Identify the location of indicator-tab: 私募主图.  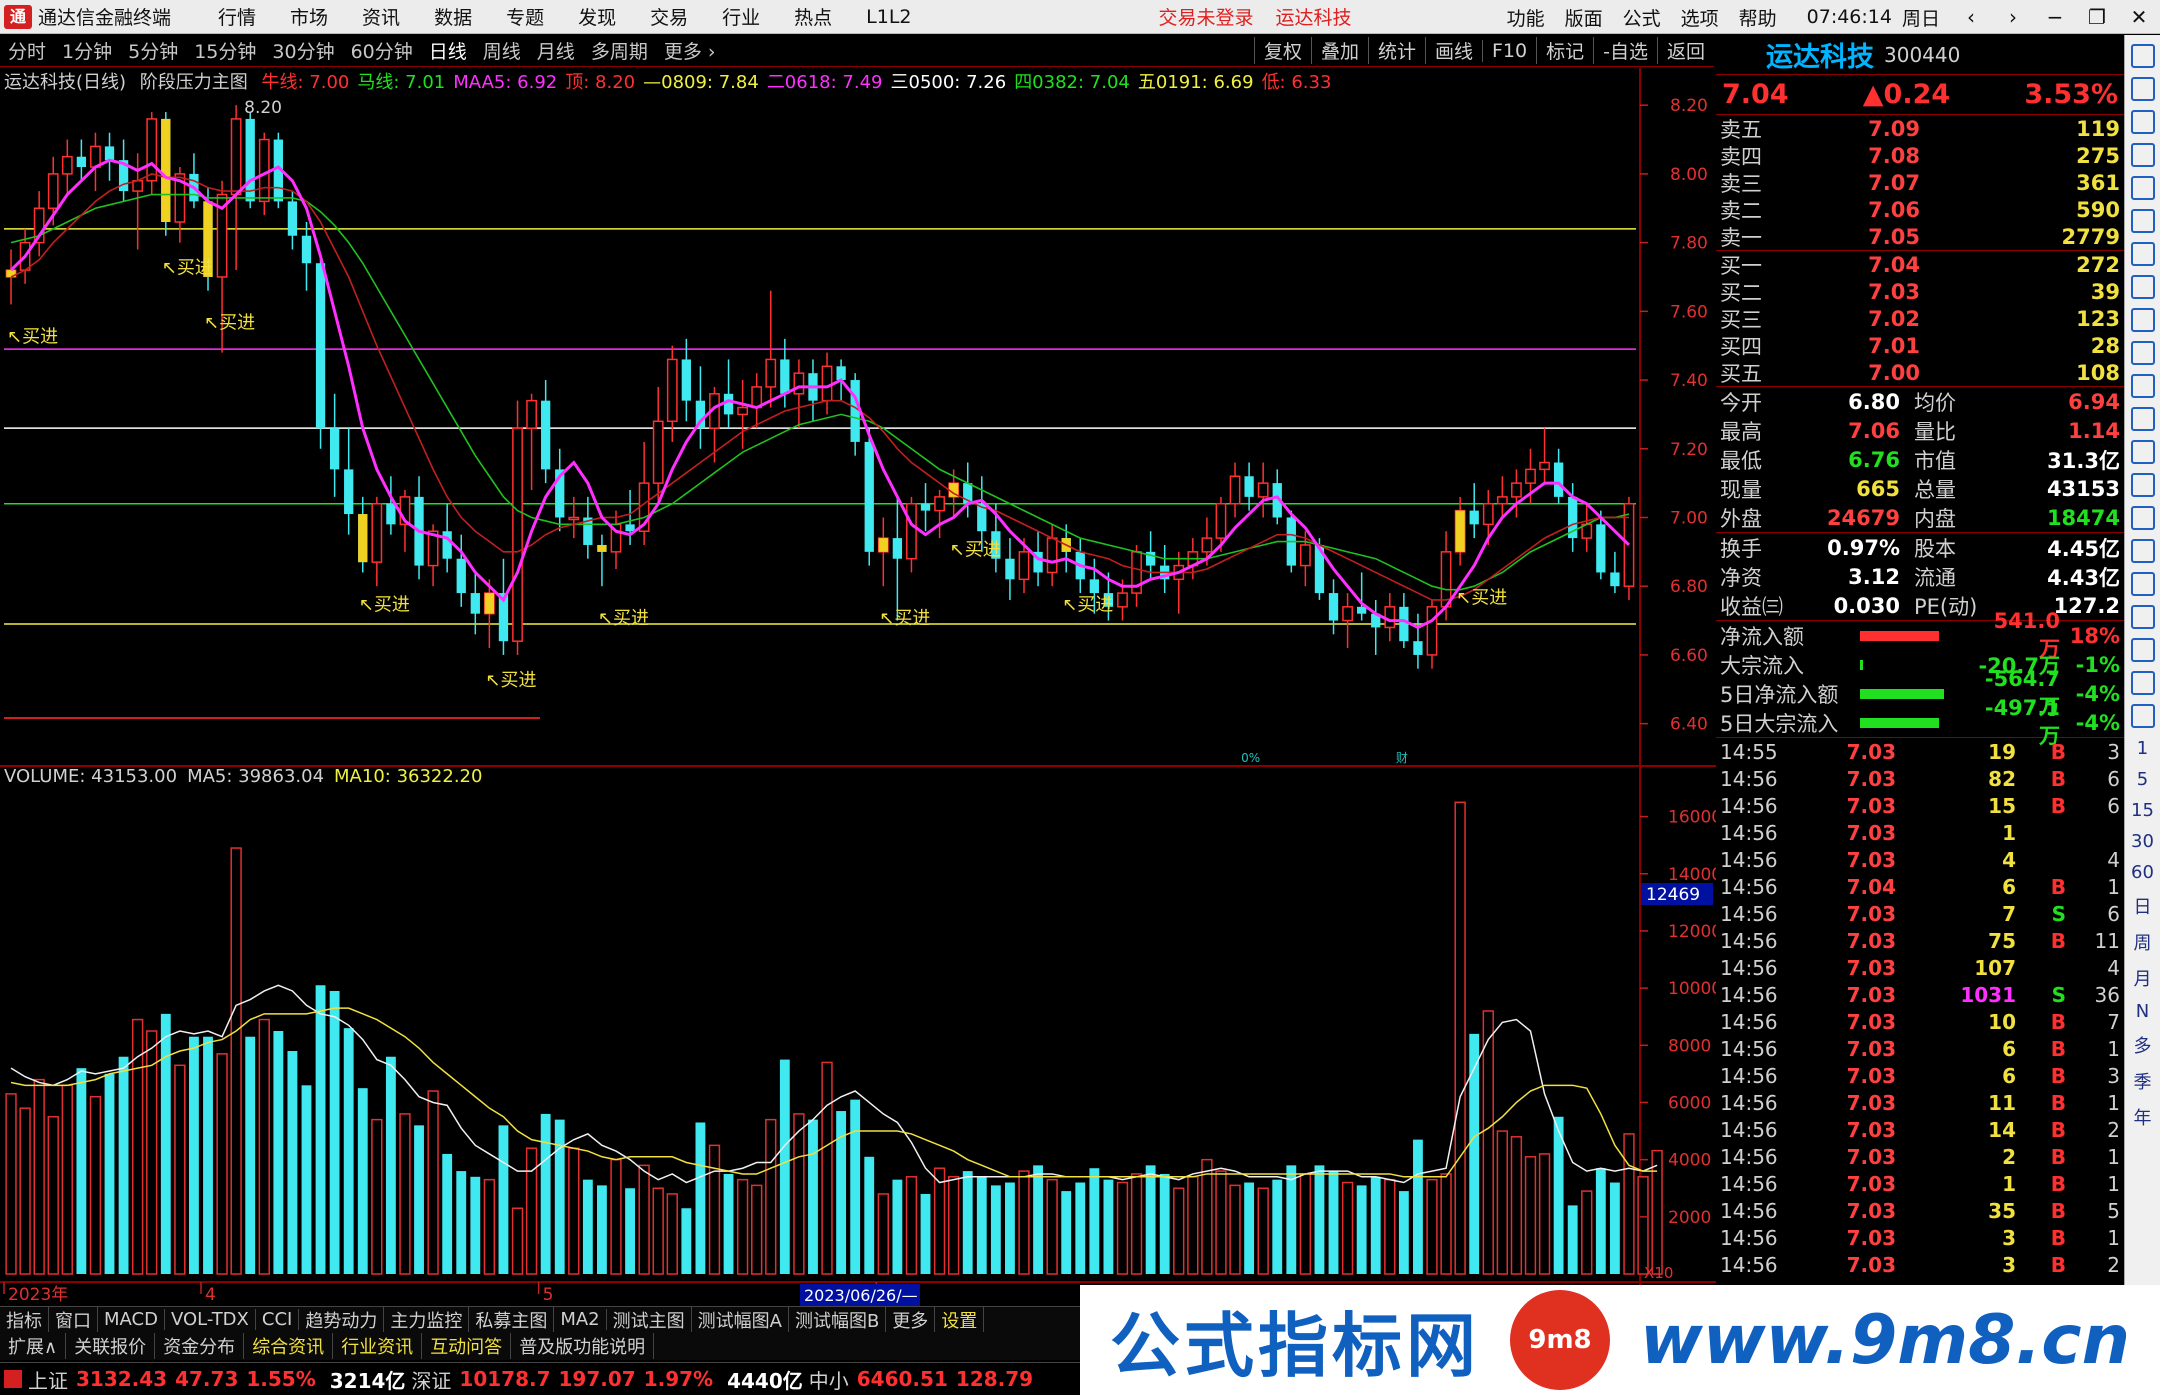
(512, 1319).